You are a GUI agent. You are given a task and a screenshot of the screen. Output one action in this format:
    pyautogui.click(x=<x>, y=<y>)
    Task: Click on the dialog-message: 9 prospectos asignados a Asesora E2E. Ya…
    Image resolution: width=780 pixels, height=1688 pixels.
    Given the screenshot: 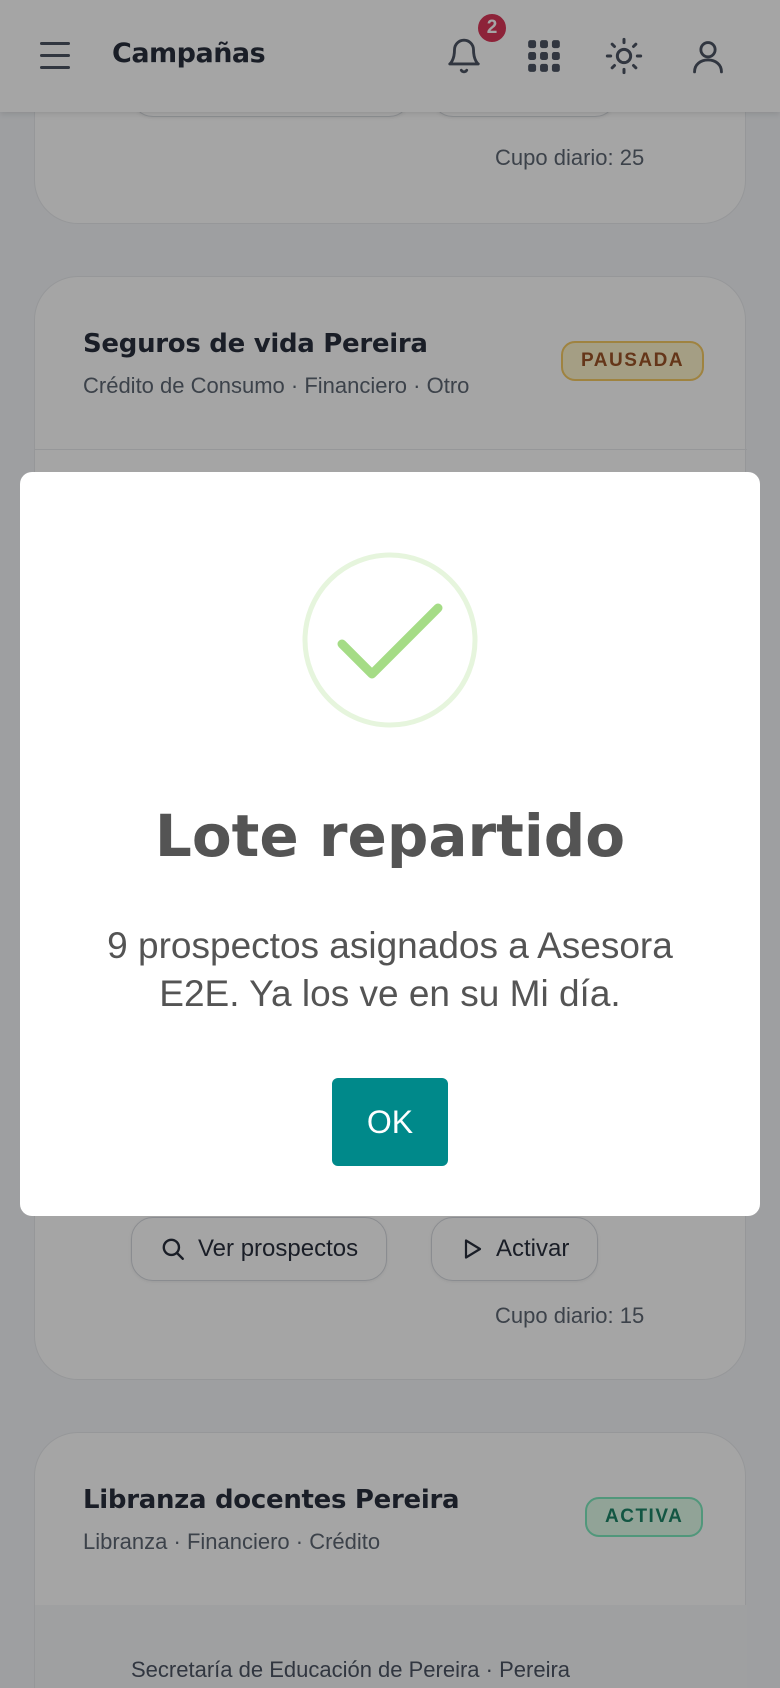 What is the action you would take?
    pyautogui.click(x=390, y=969)
    